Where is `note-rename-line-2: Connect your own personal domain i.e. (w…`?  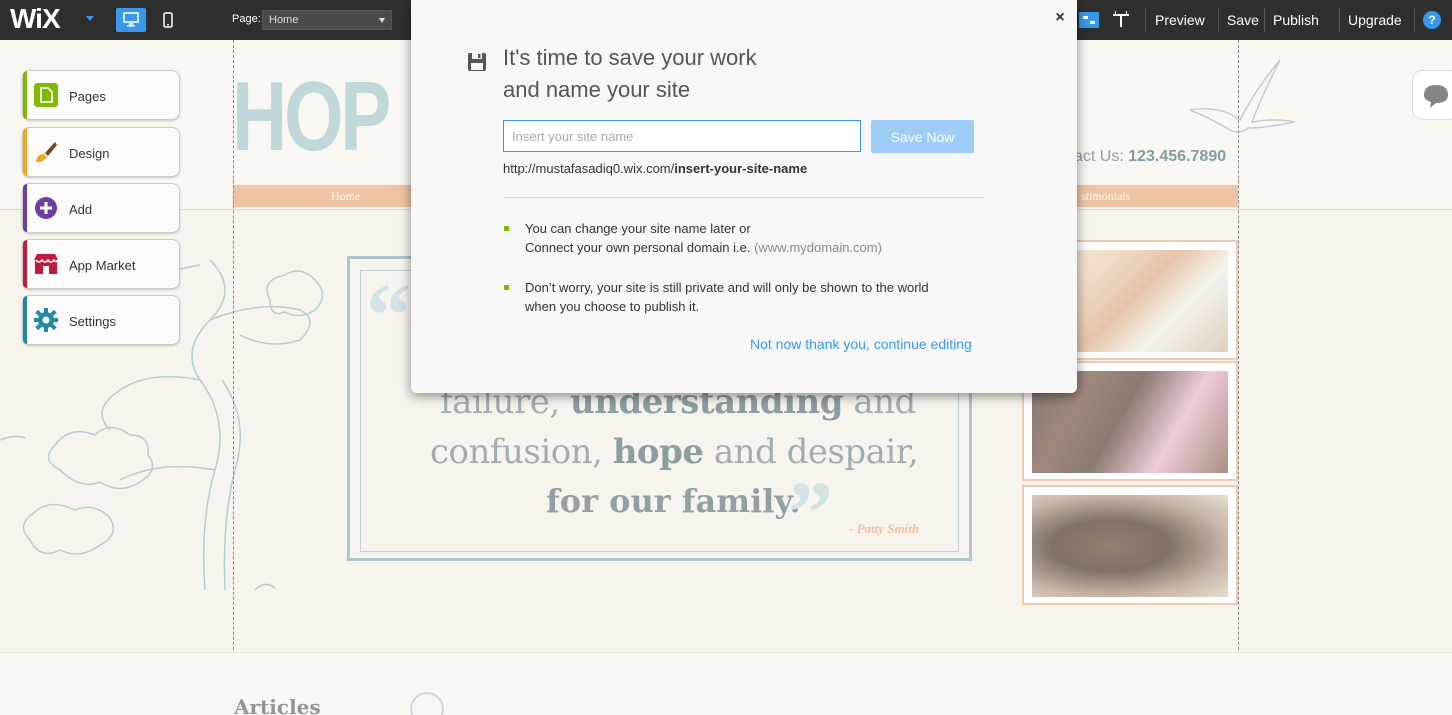 note-rename-line-2: Connect your own personal domain i.e. (w… is located at coordinates (703, 247).